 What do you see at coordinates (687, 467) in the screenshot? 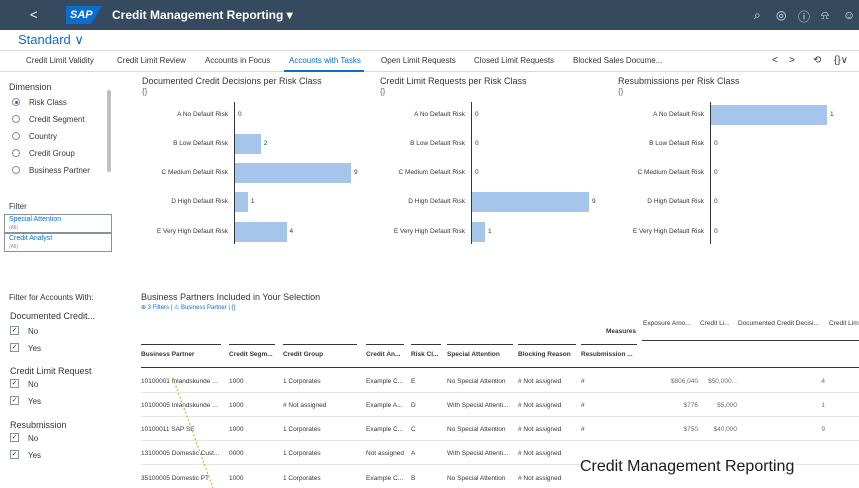
I see `overlay-caption: Credit Management Reporting` at bounding box center [687, 467].